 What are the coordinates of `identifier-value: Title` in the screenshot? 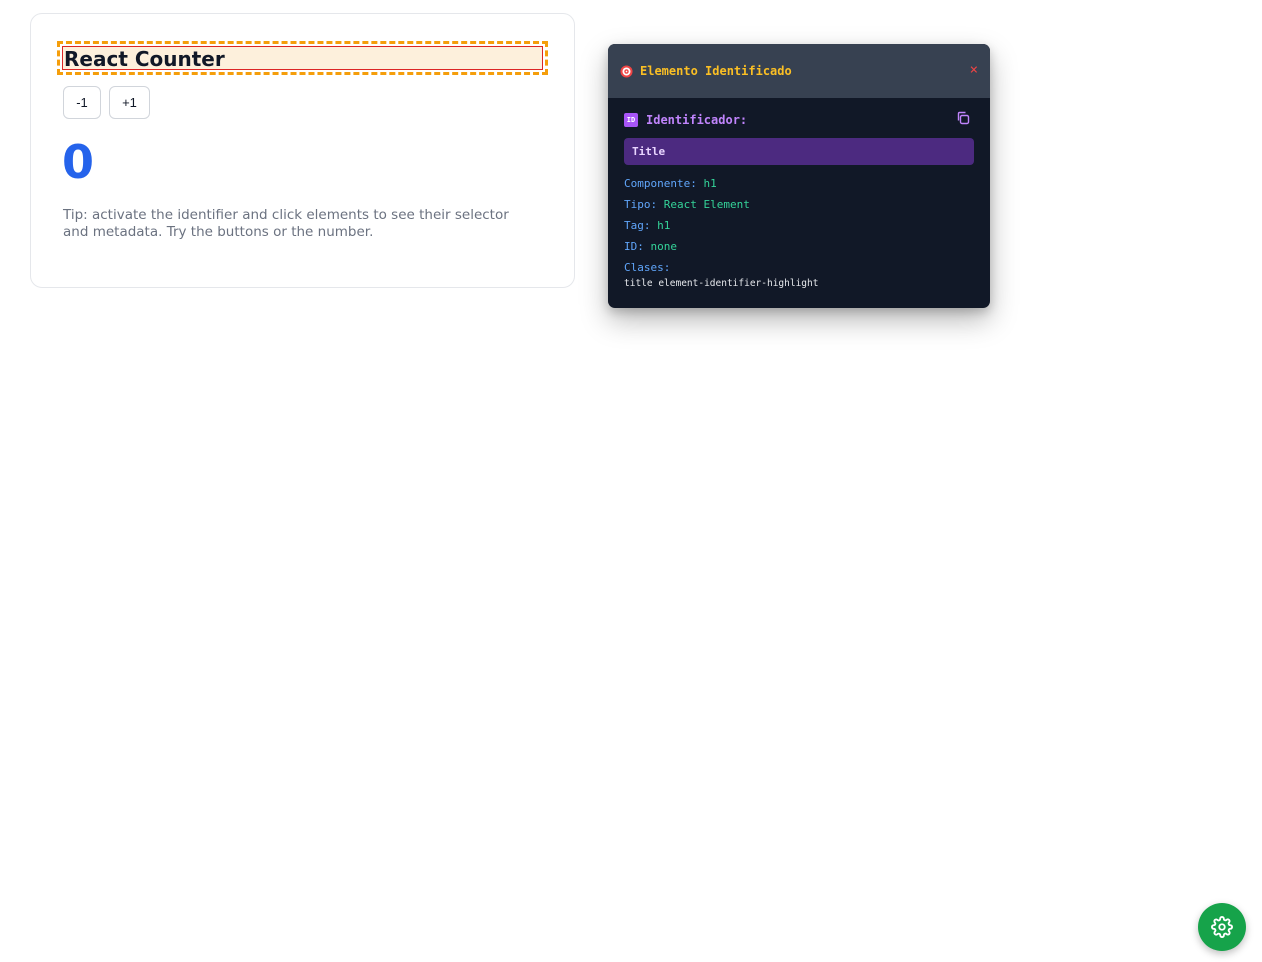 It's located at (799, 151).